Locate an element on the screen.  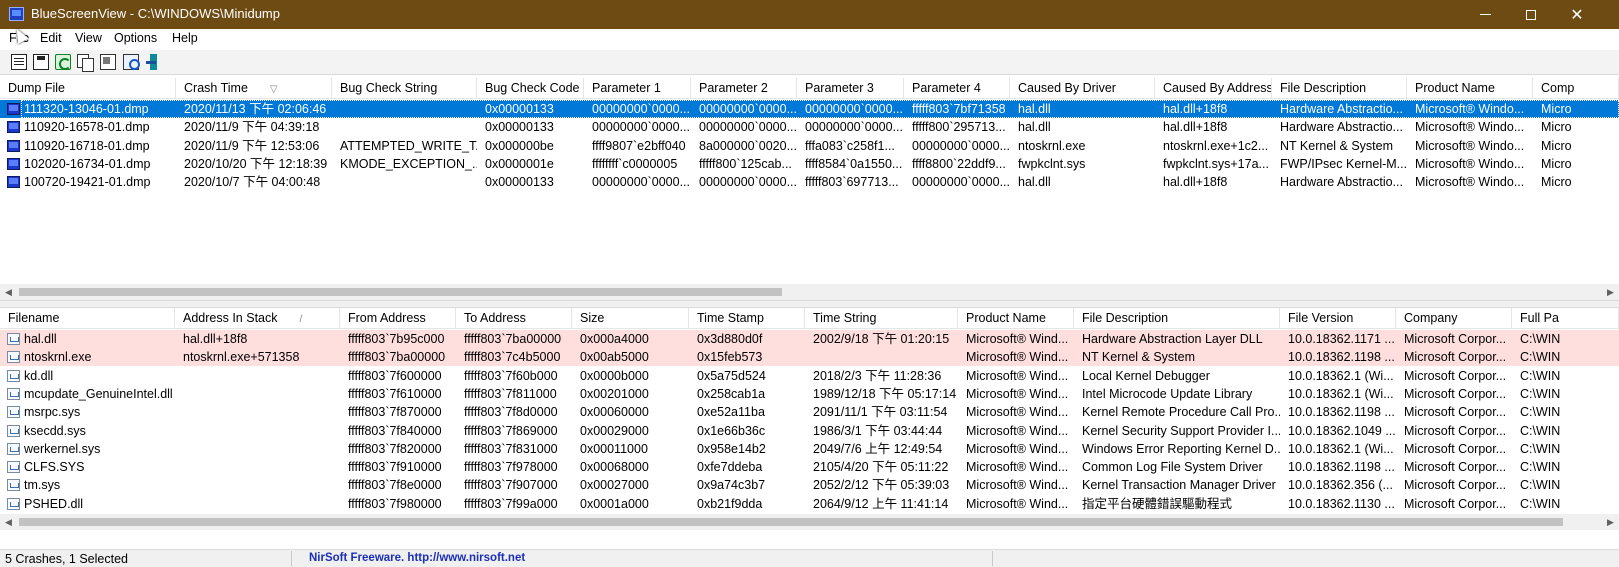
column-header-label: Filename is located at coordinates (34, 318).